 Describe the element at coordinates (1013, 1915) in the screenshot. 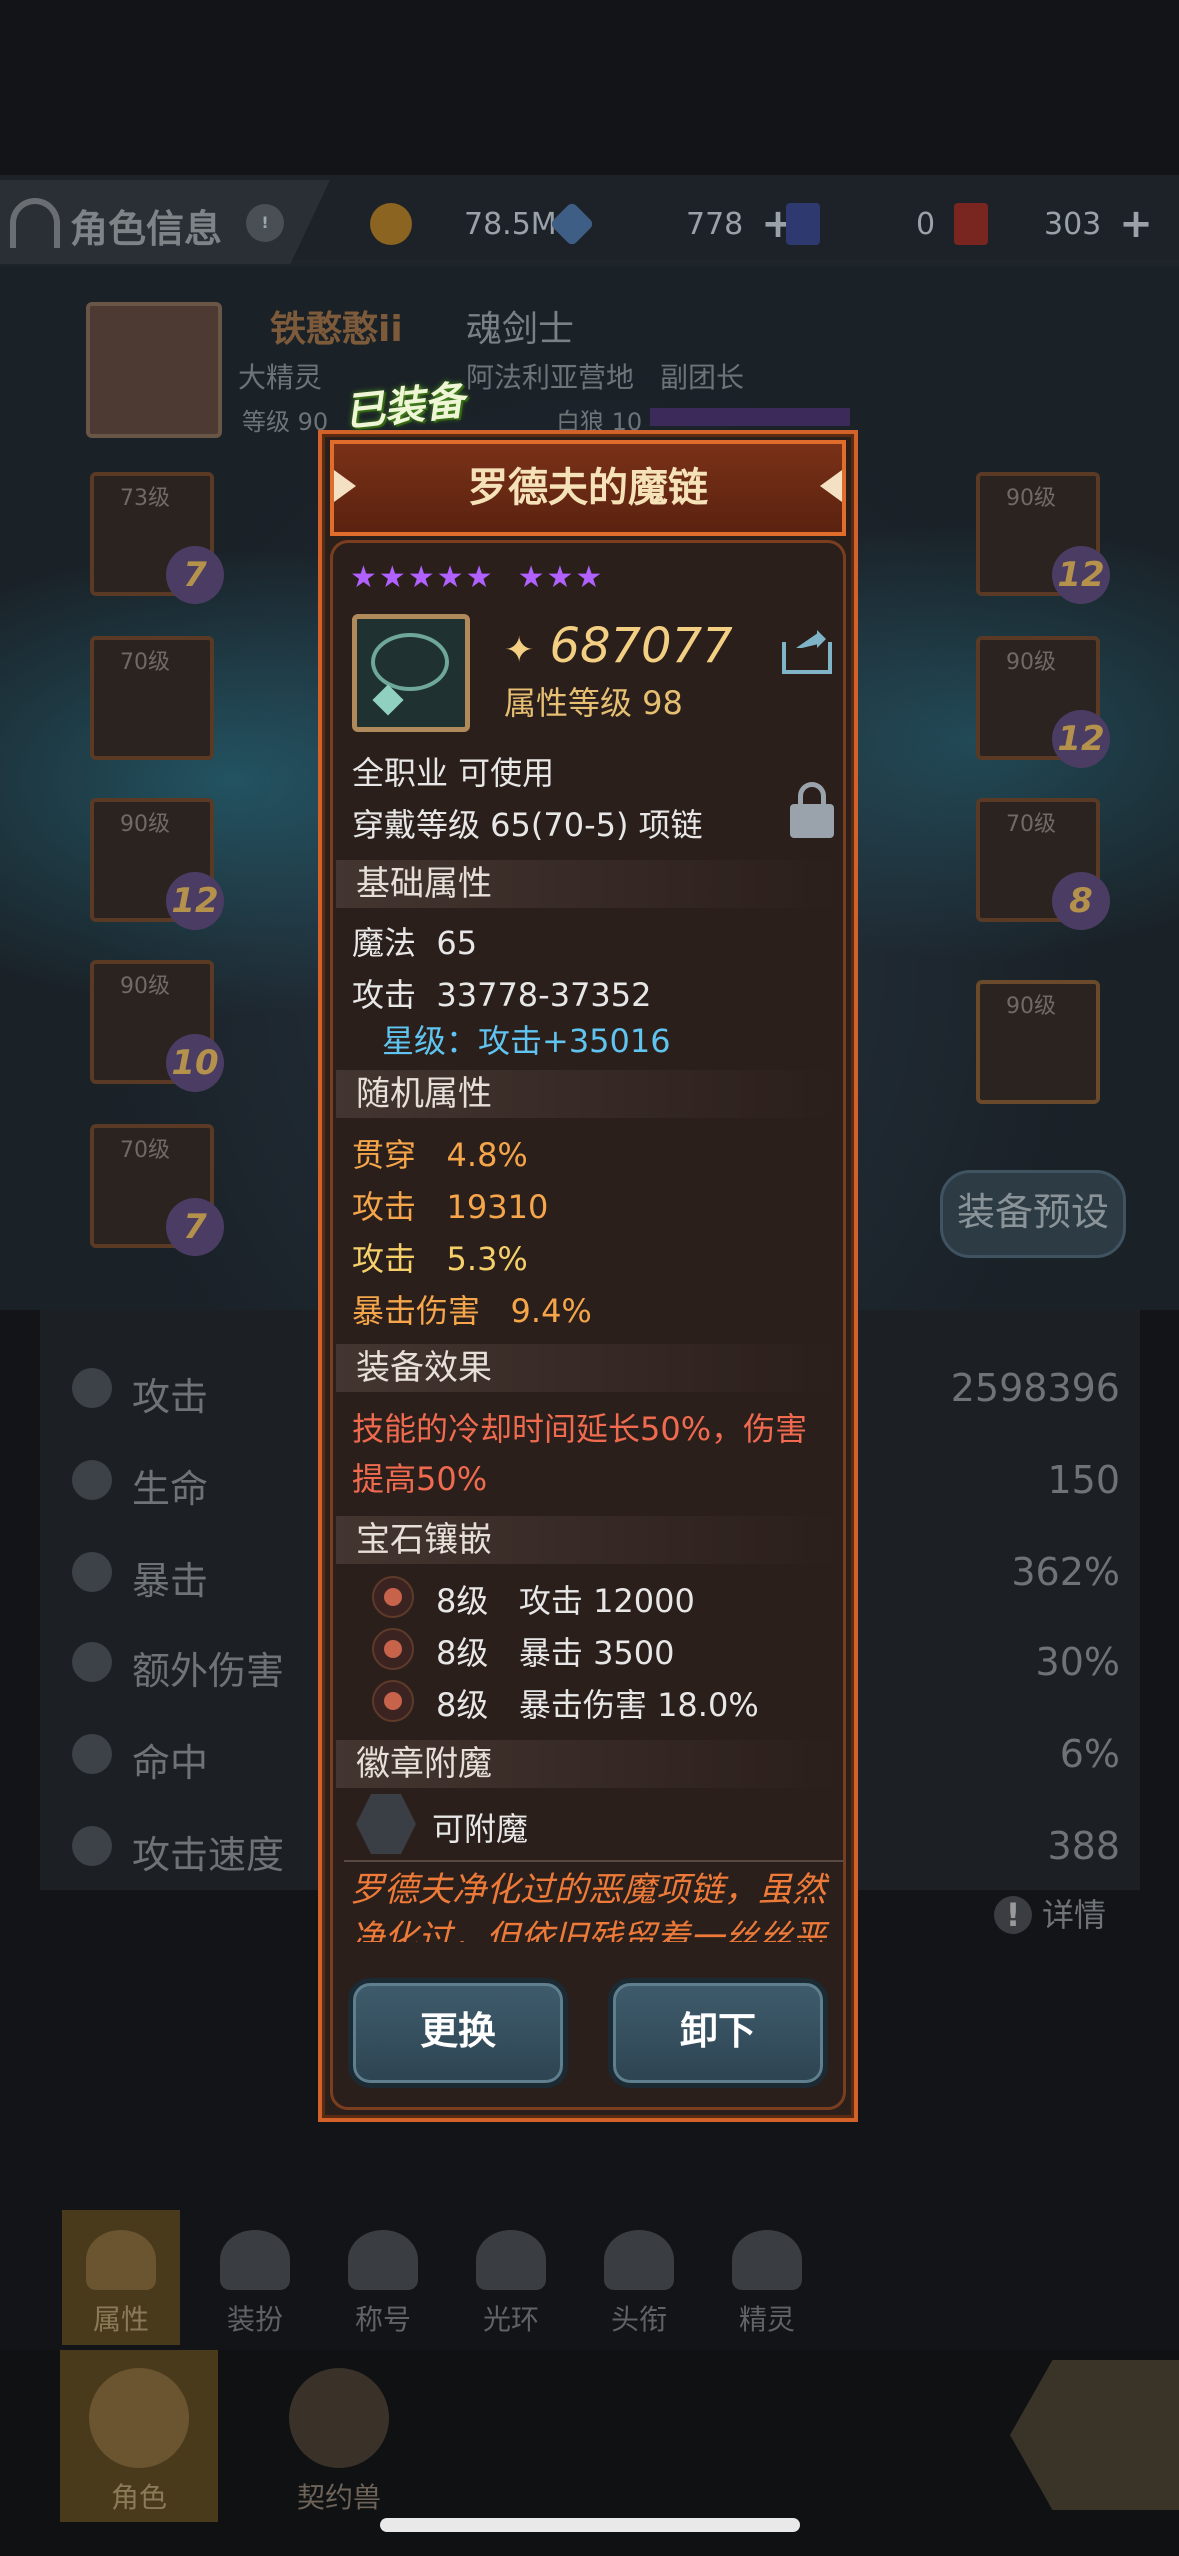

I see `alert-icon: !` at that location.